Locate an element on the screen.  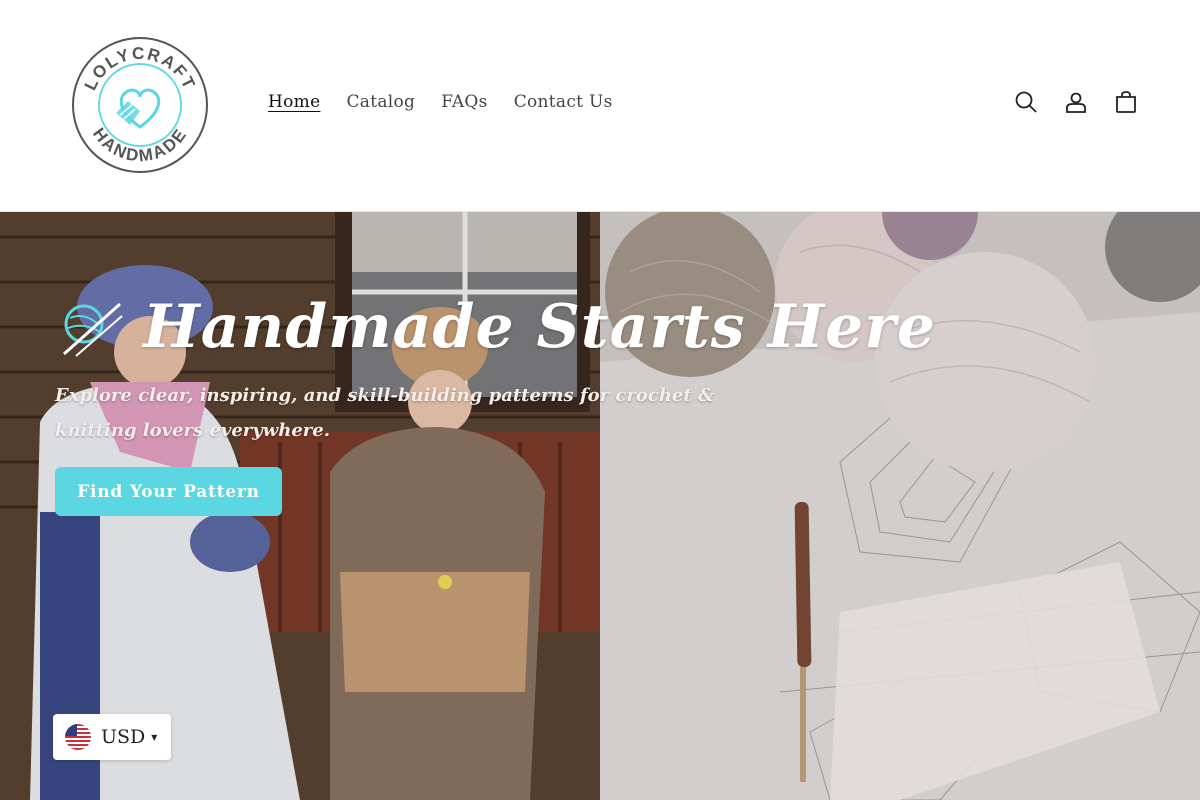
currency-selector: USD ▾ is located at coordinates (112, 737).